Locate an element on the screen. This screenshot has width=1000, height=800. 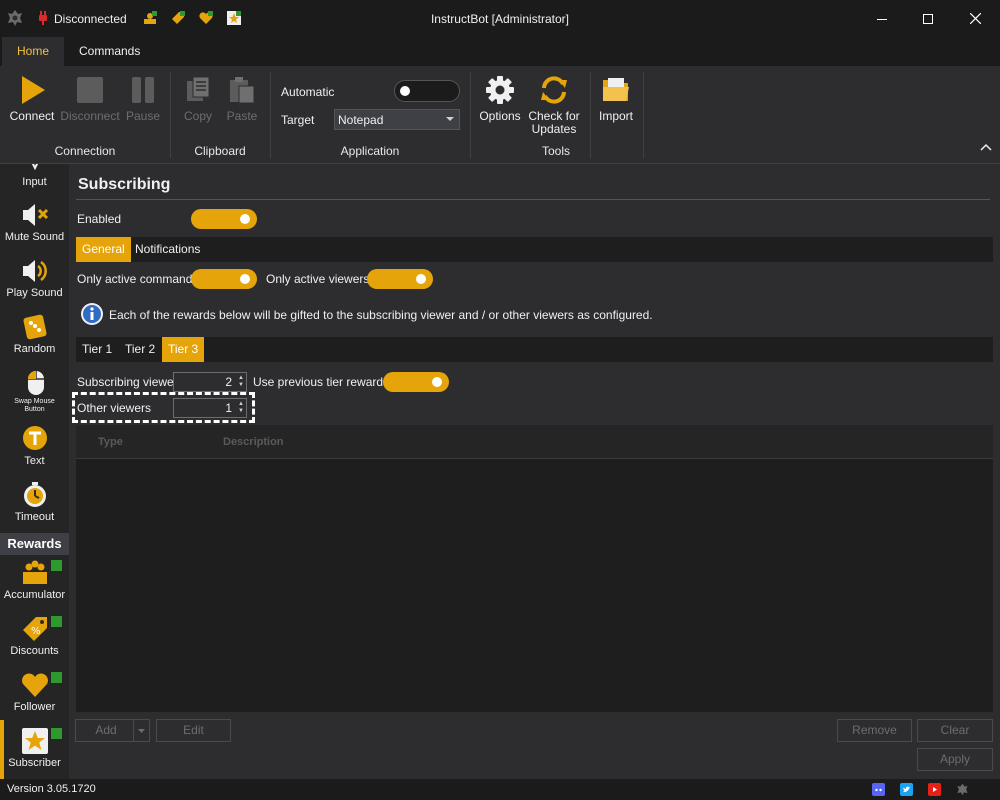
column-header-description: Description is located at coordinates (253, 442).